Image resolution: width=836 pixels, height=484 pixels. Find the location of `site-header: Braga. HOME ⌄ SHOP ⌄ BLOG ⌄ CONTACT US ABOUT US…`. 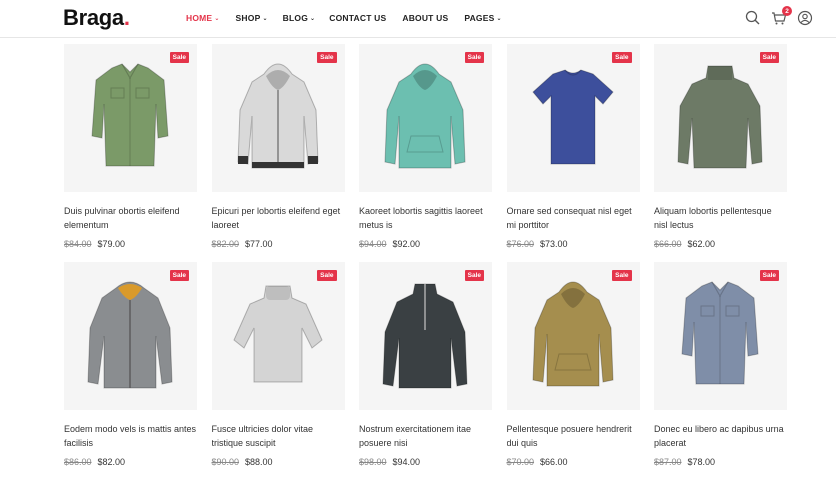

site-header: Braga. HOME ⌄ SHOP ⌄ BLOG ⌄ CONTACT US ABOUT US… is located at coordinates (418, 19).